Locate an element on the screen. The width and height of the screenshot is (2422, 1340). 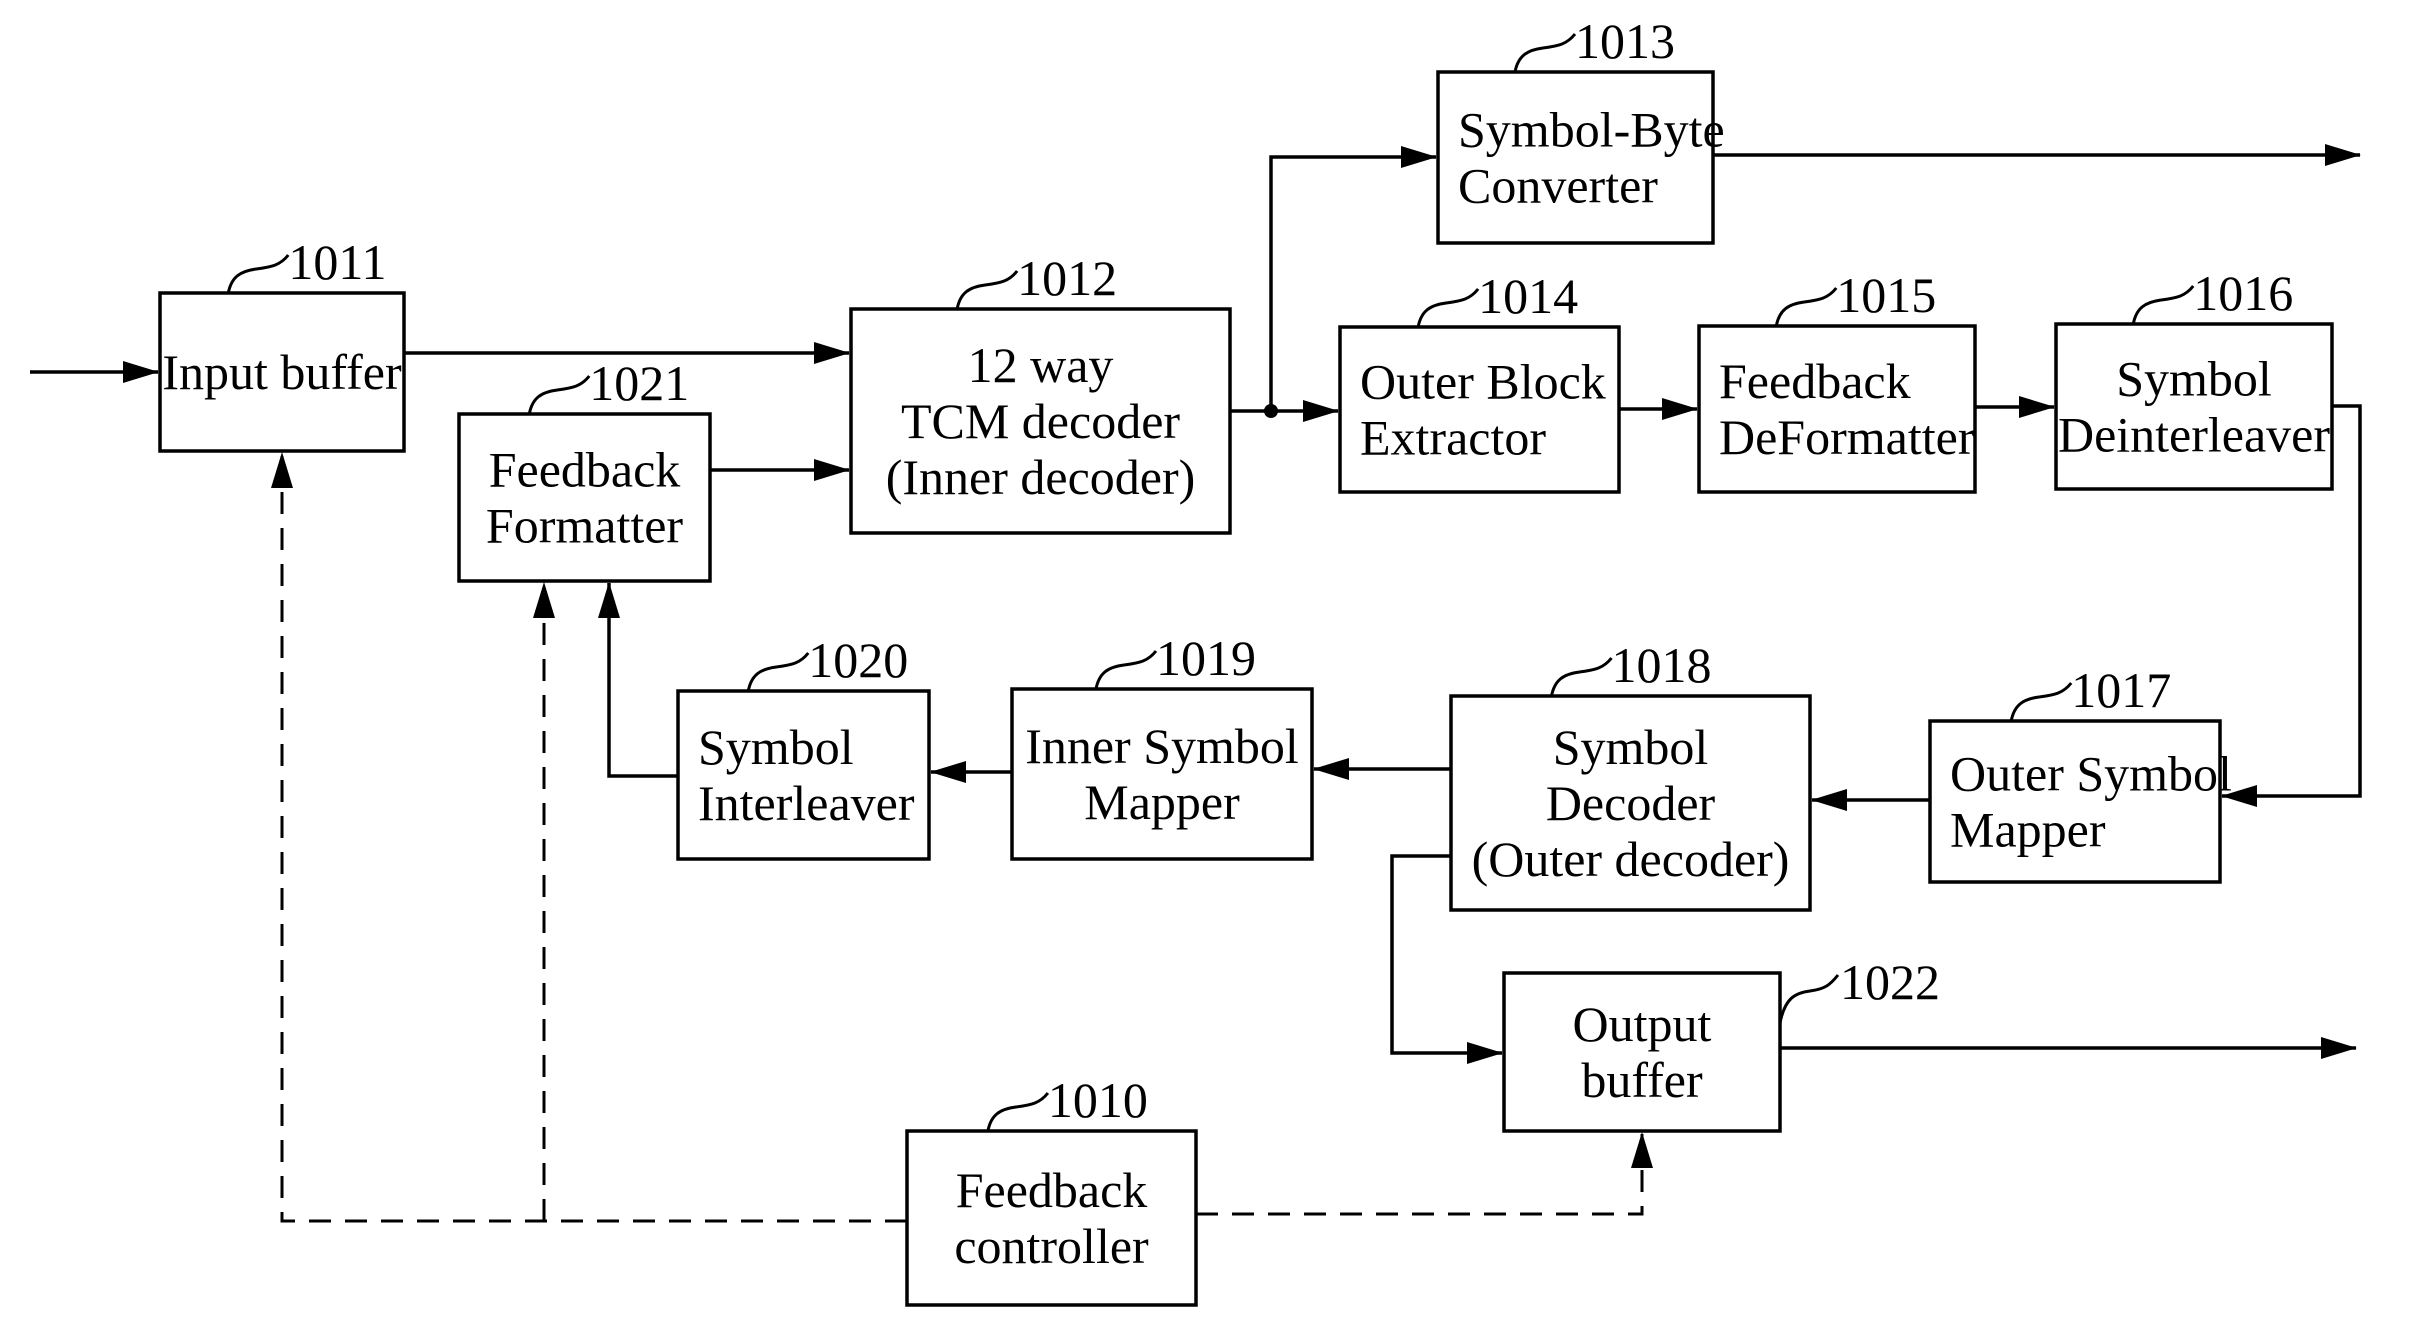
block-label-line: Inner Symbol is located at coordinates (1162, 746).